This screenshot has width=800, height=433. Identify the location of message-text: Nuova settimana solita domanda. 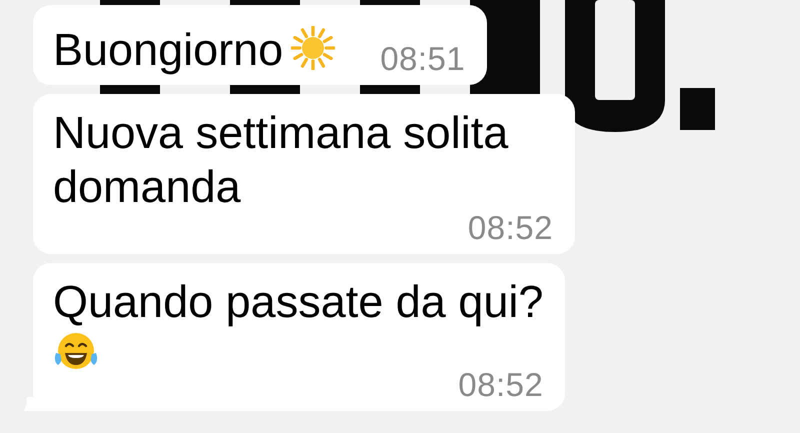
(280, 159).